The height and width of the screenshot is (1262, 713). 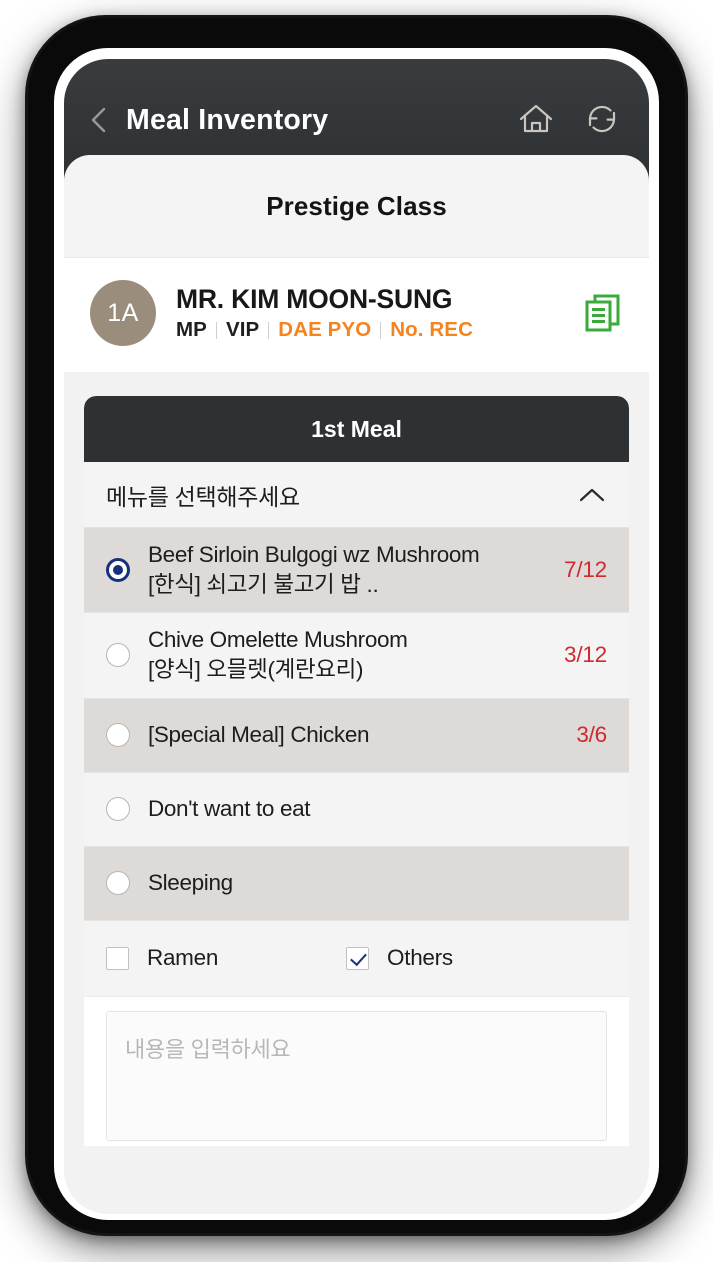 What do you see at coordinates (314, 554) in the screenshot?
I see `meal-option-name: Beef Sirloin Bulgogi wz Mushroom` at bounding box center [314, 554].